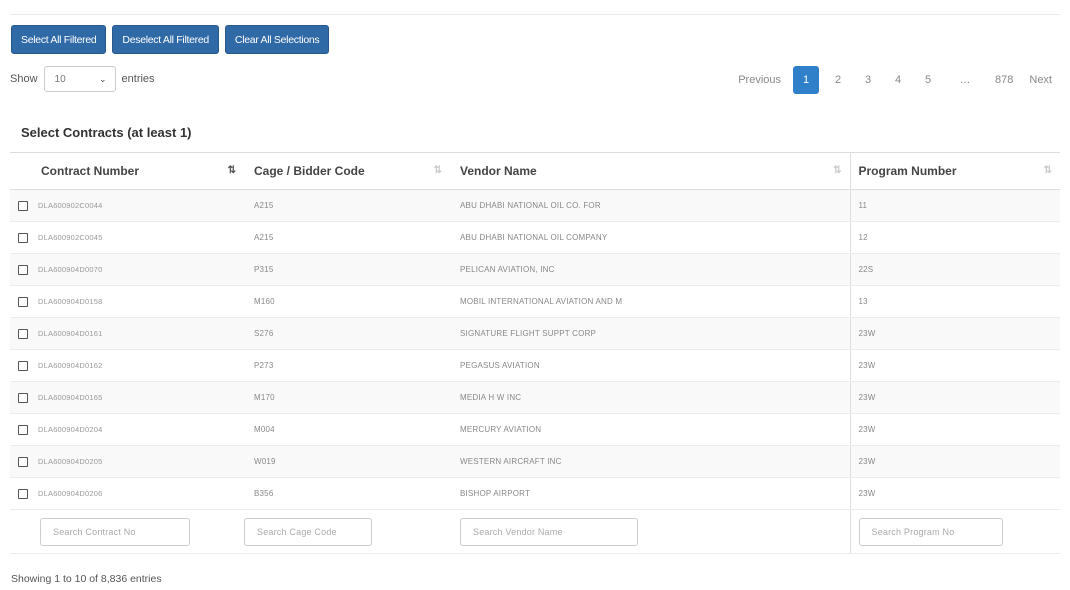 The width and height of the screenshot is (1070, 590). I want to click on table-row: DLA600904D0165 M170 MEDIA H W INC 23W, so click(535, 397).